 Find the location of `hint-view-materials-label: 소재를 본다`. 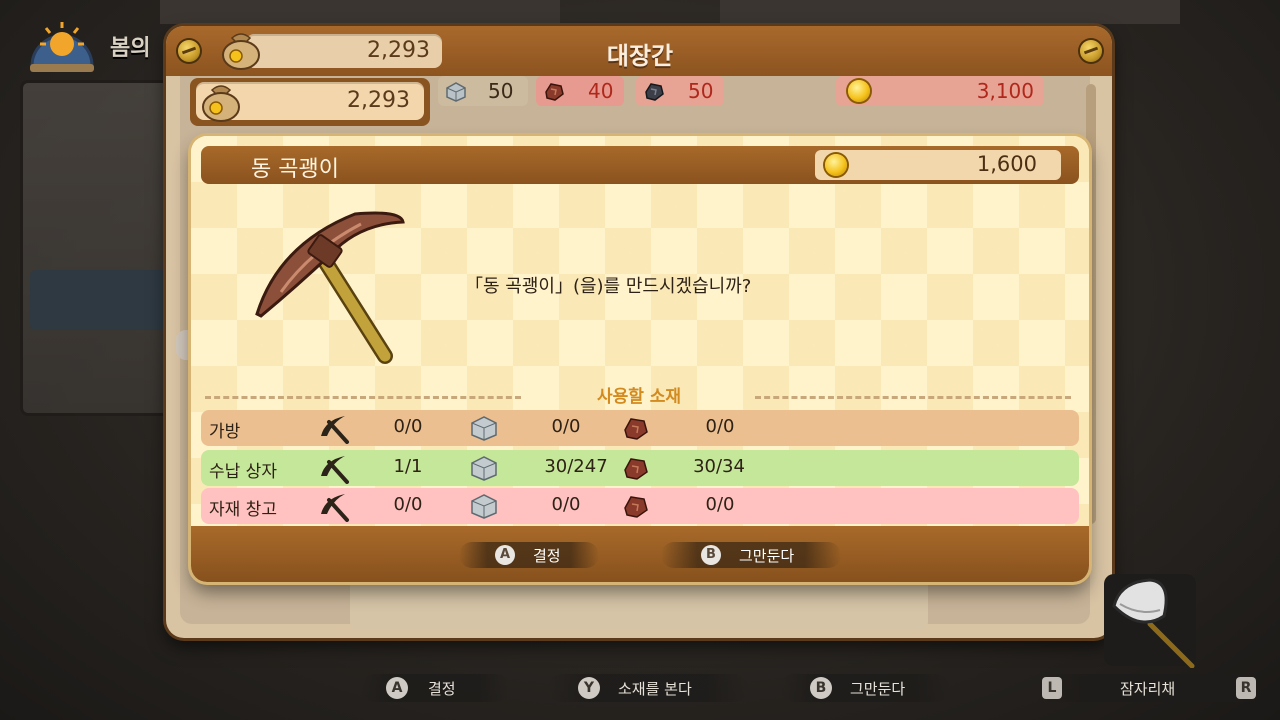

hint-view-materials-label: 소재를 본다 is located at coordinates (655, 689).